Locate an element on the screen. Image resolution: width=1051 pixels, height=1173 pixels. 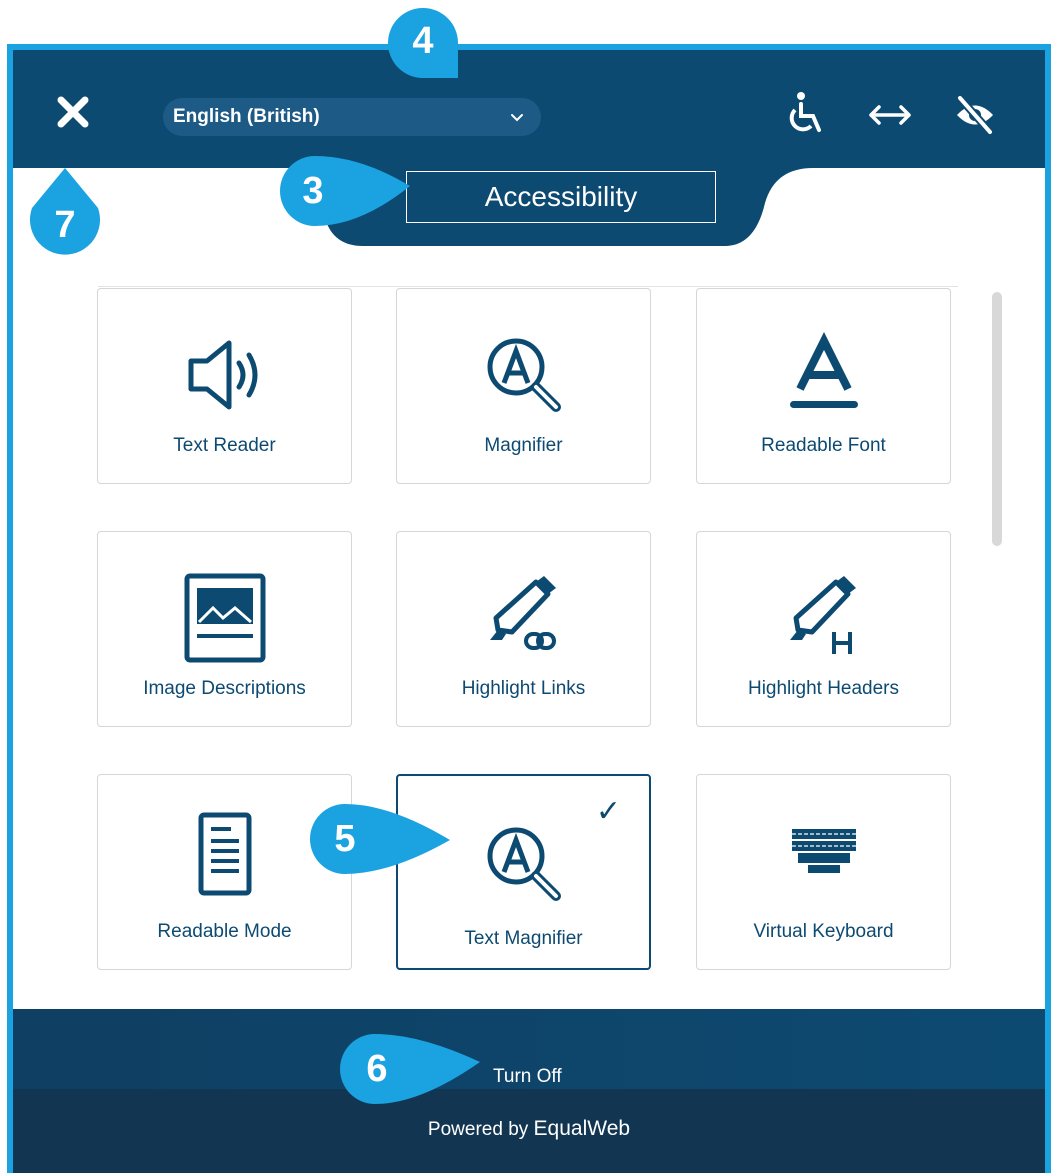
tile-highlight-links: Highlight Links is located at coordinates (523, 629).